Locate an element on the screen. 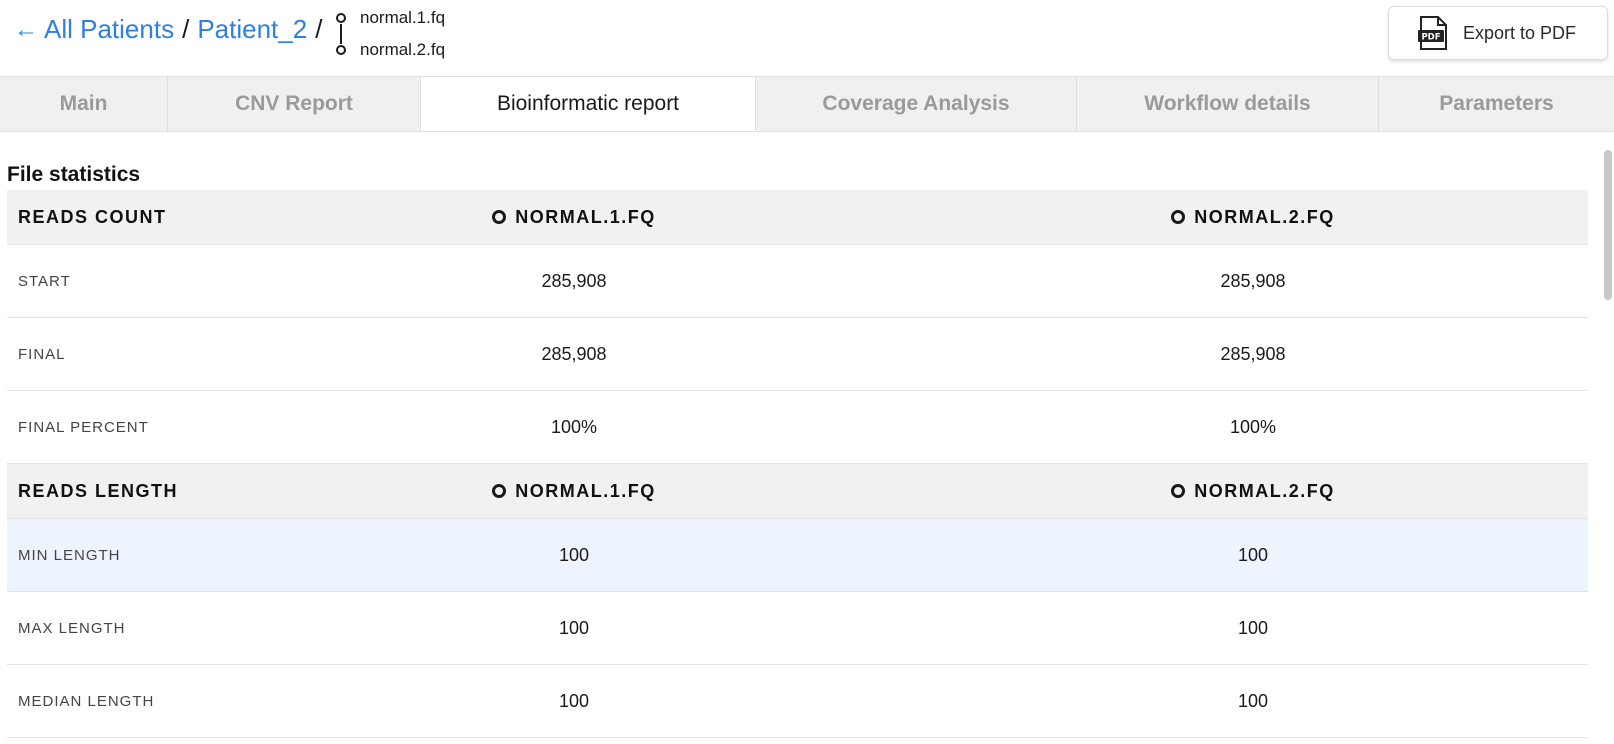 Image resolution: width=1614 pixels, height=744 pixels. breadcrumb-patient: Patient_2 is located at coordinates (252, 29).